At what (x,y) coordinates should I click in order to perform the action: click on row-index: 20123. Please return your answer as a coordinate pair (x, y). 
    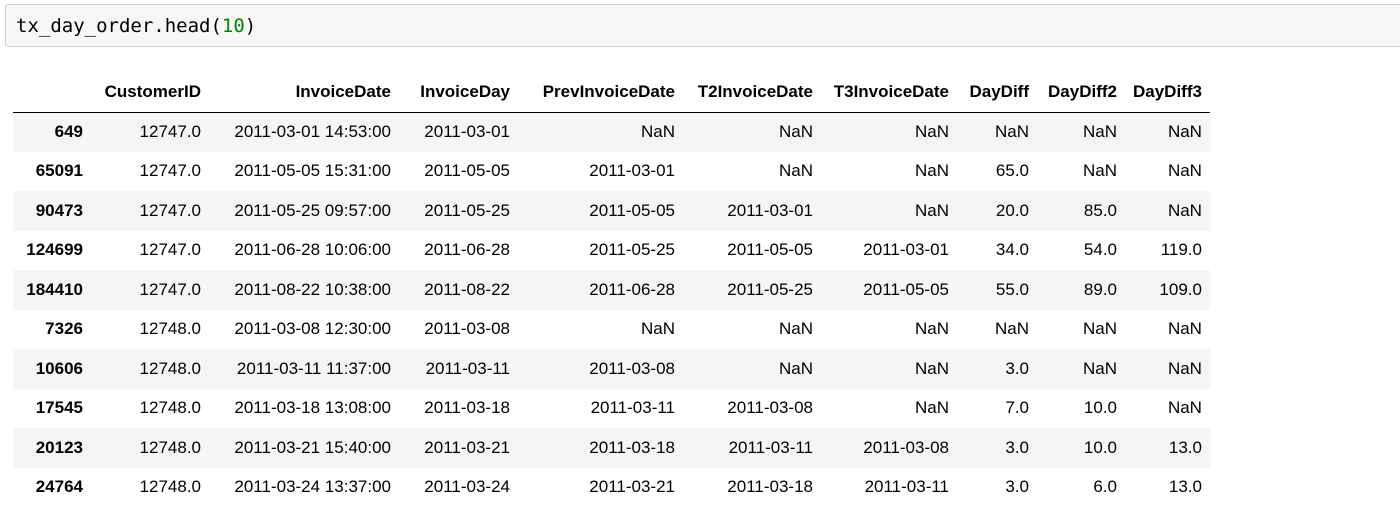
    Looking at the image, I should click on (59, 447).